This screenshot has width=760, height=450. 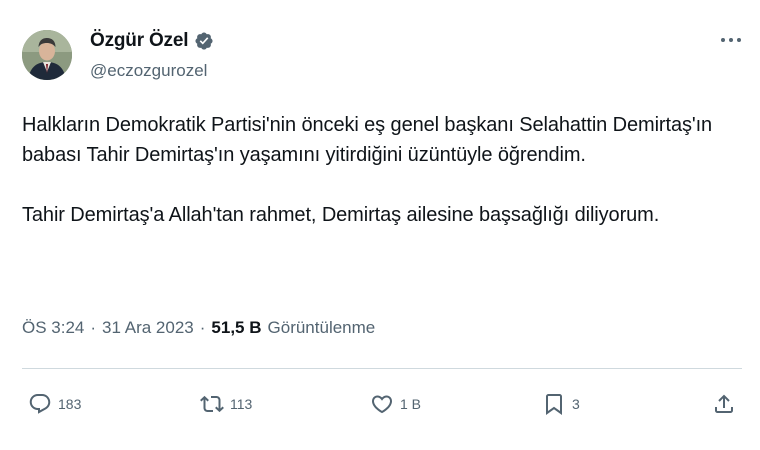 What do you see at coordinates (53, 328) in the screenshot?
I see `tweet-time: ÖS 3:24` at bounding box center [53, 328].